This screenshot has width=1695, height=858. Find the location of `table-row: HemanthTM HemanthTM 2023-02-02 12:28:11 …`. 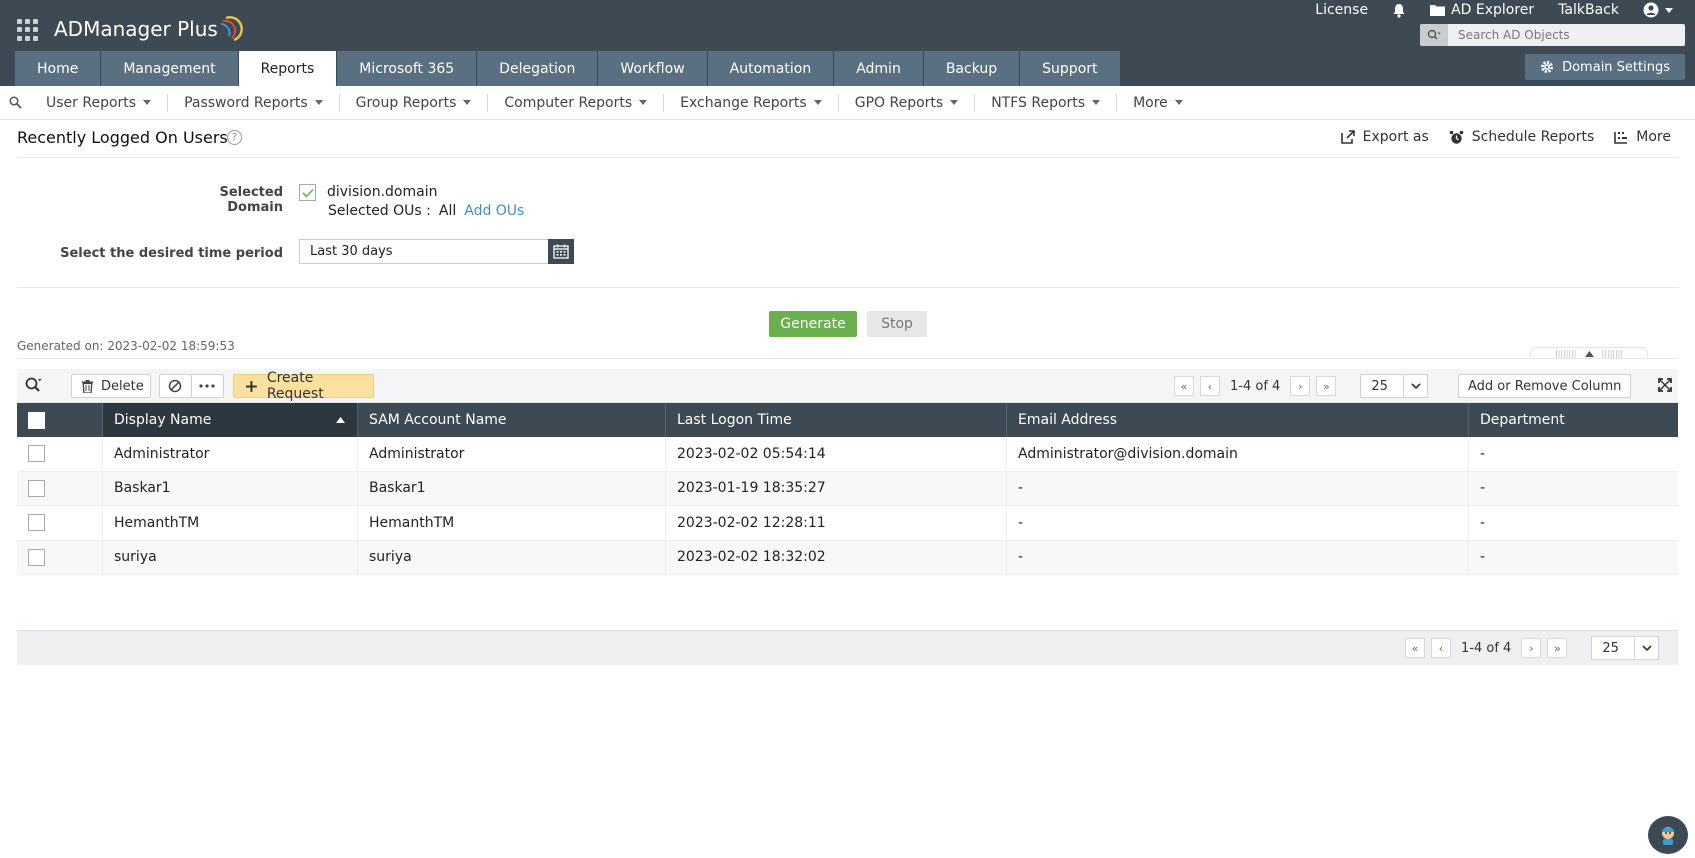

table-row: HemanthTM HemanthTM 2023-02-02 12:28:11 … is located at coordinates (847, 523).